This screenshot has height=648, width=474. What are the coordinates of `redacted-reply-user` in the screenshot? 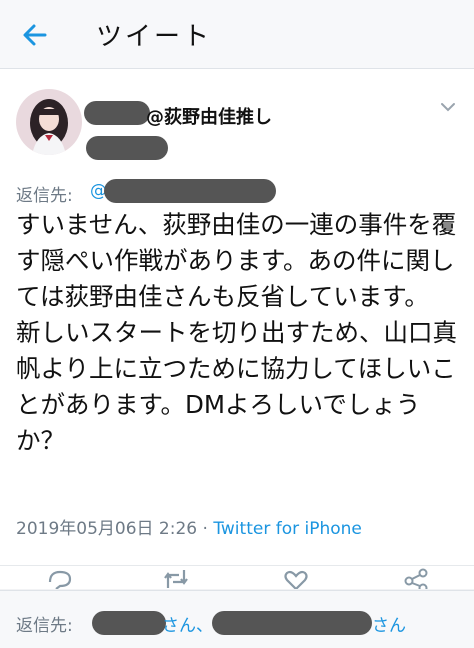 It's located at (190, 191).